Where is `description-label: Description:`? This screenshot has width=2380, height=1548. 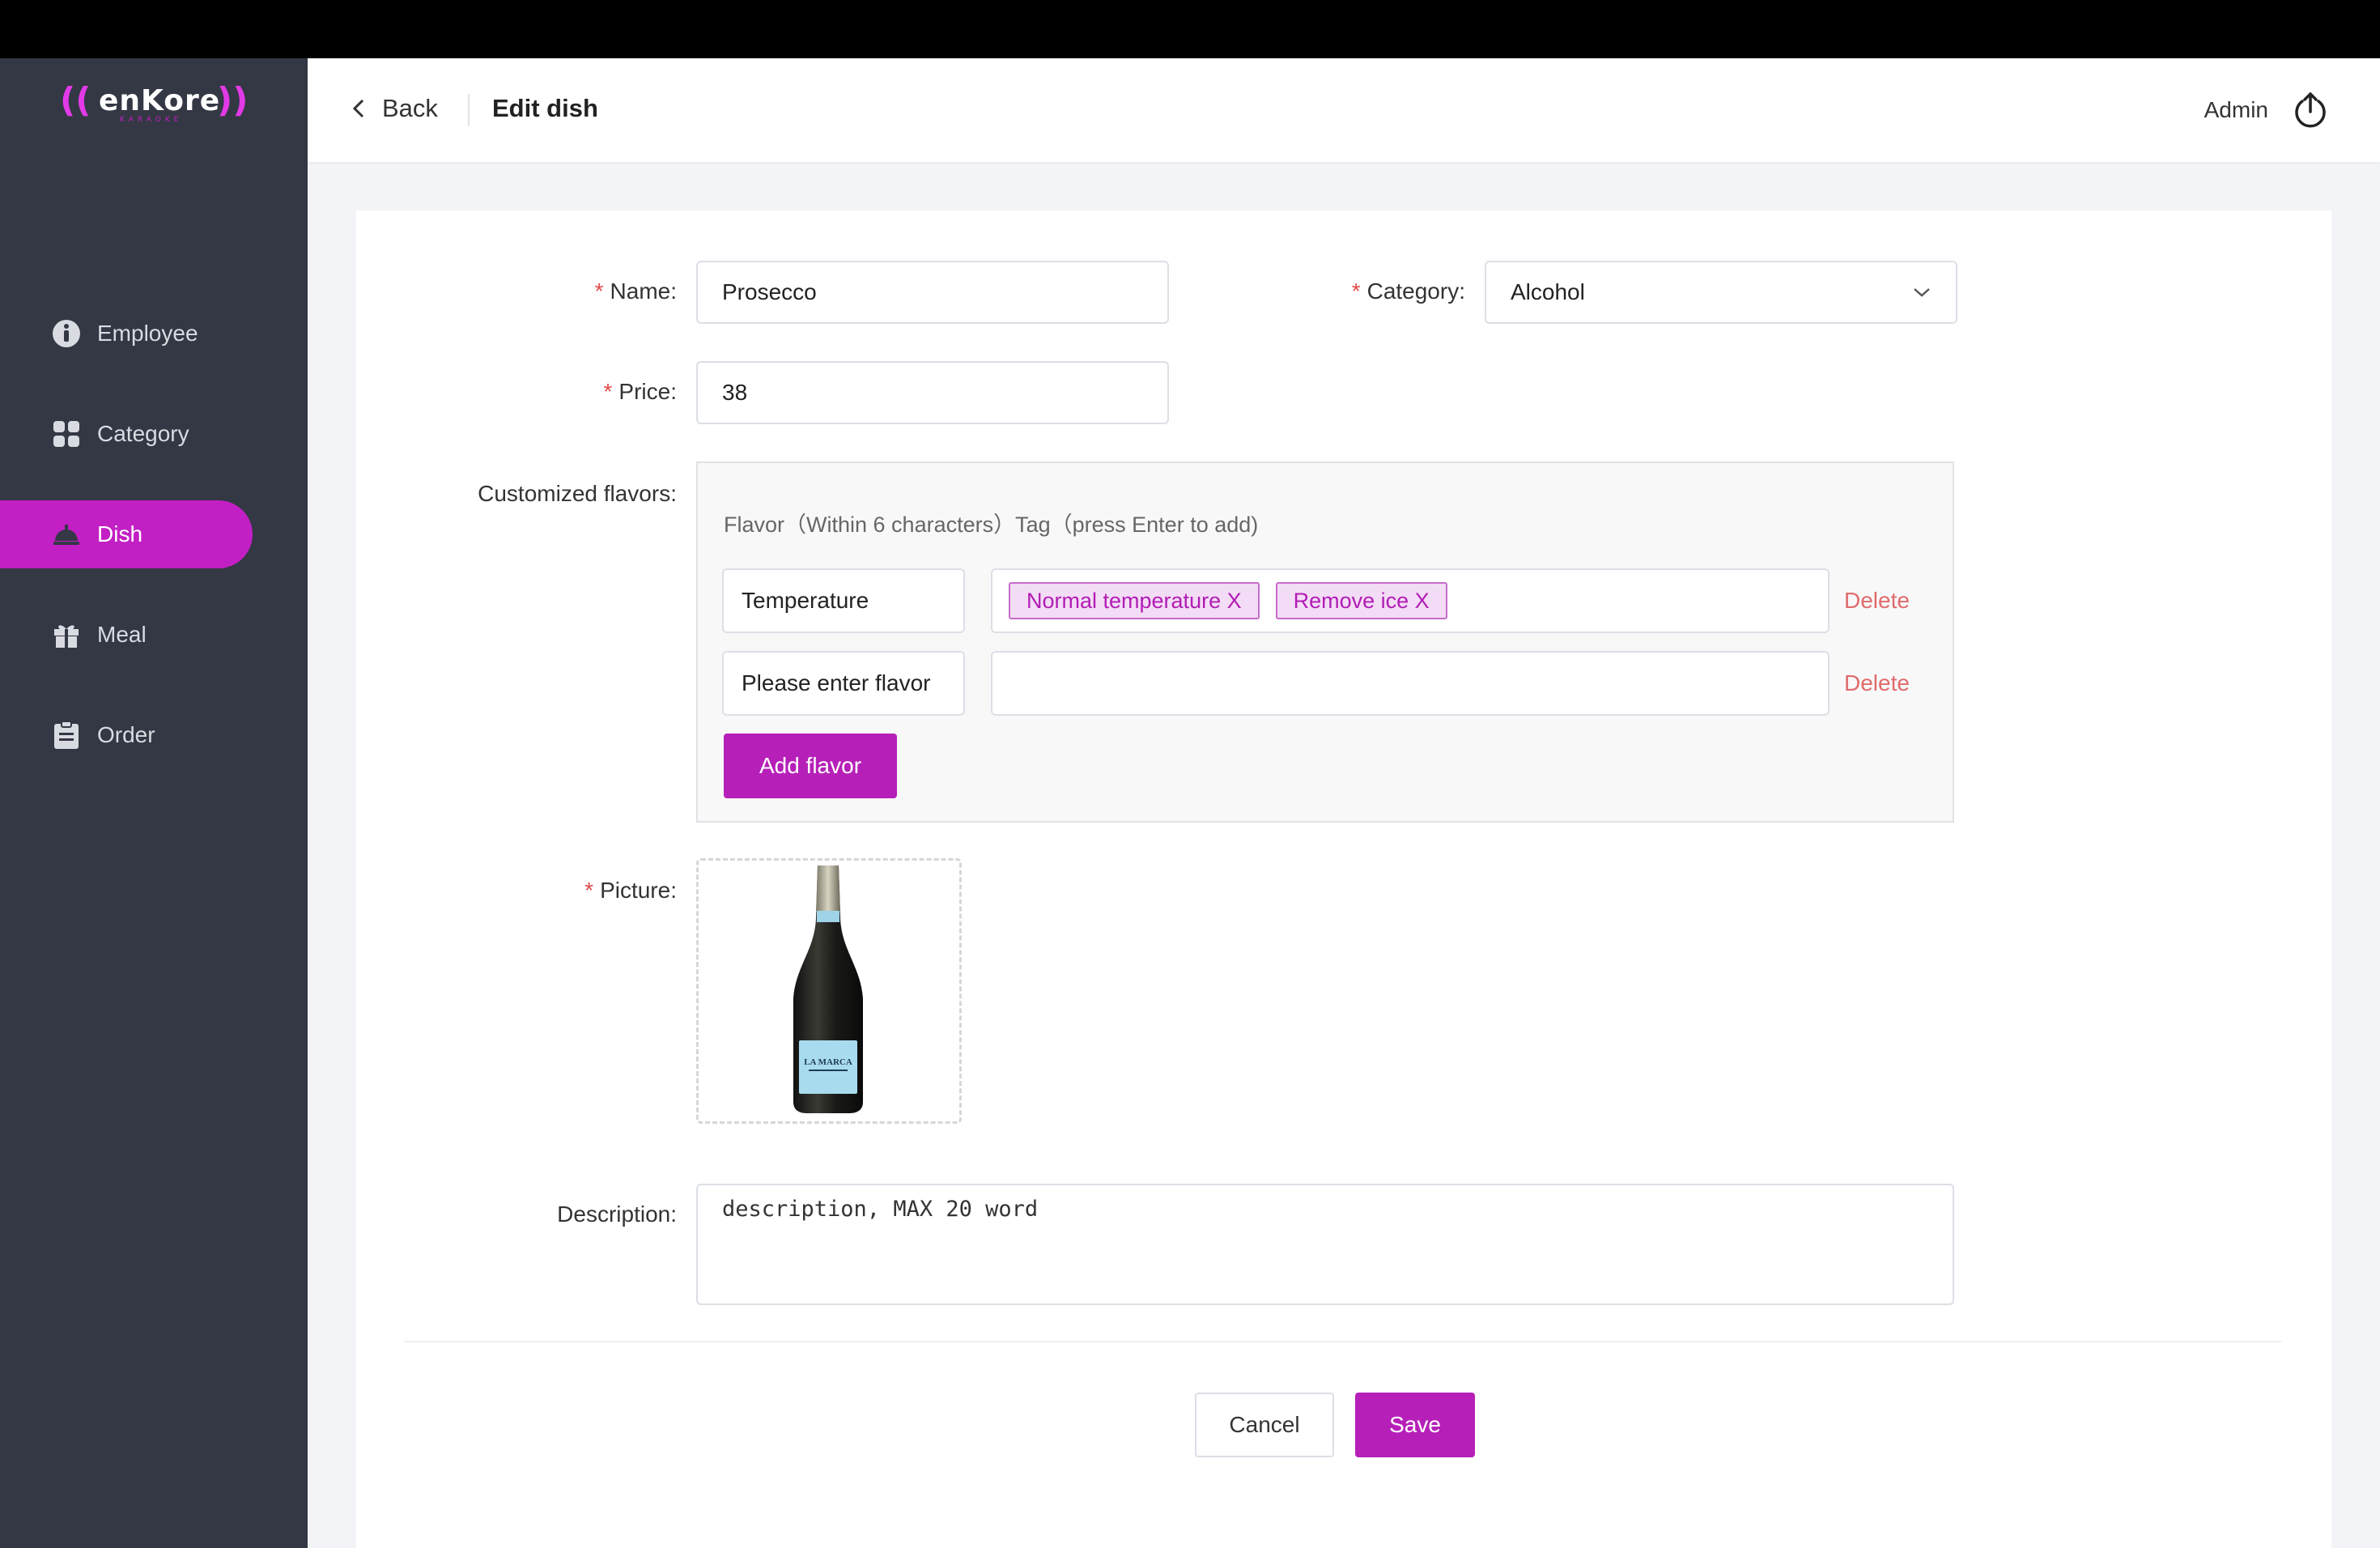
description-label: Description: is located at coordinates (617, 1214).